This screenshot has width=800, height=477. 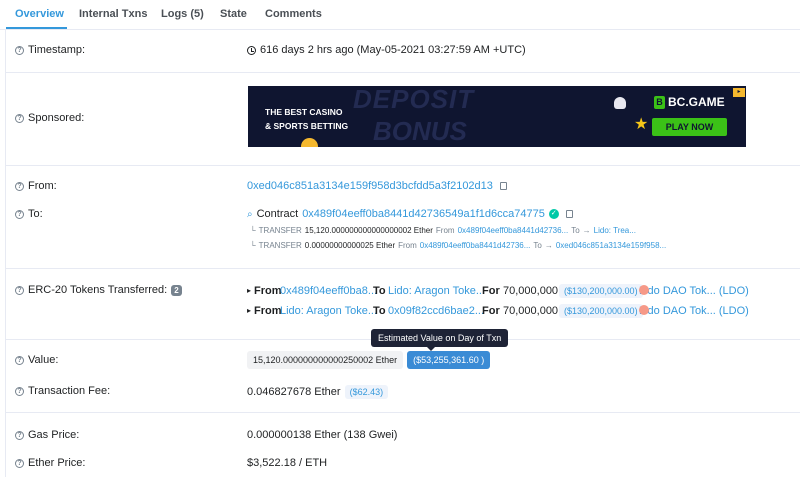 What do you see at coordinates (113, 14) in the screenshot?
I see `tab-internal-txns: Internal Txns` at bounding box center [113, 14].